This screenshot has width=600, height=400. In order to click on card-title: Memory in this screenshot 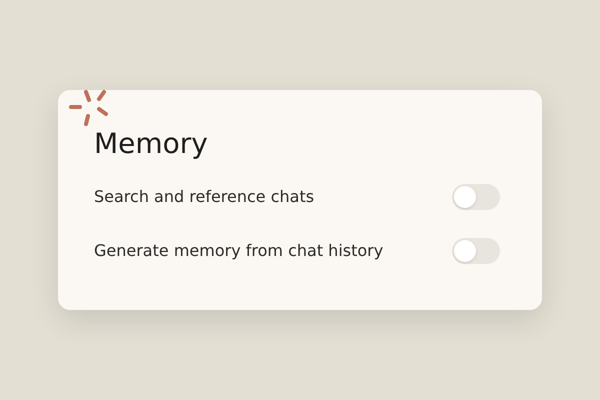, I will do `click(151, 144)`.